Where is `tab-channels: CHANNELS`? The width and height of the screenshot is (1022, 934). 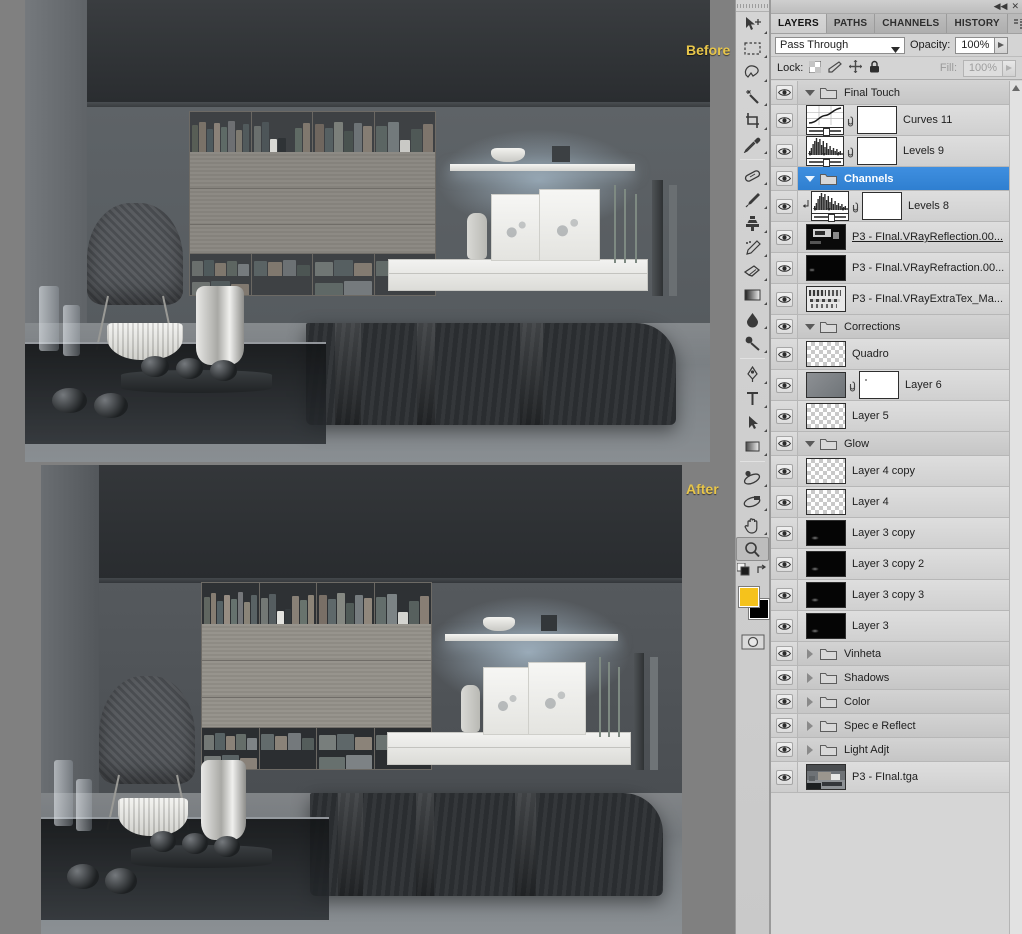 tab-channels: CHANNELS is located at coordinates (911, 23).